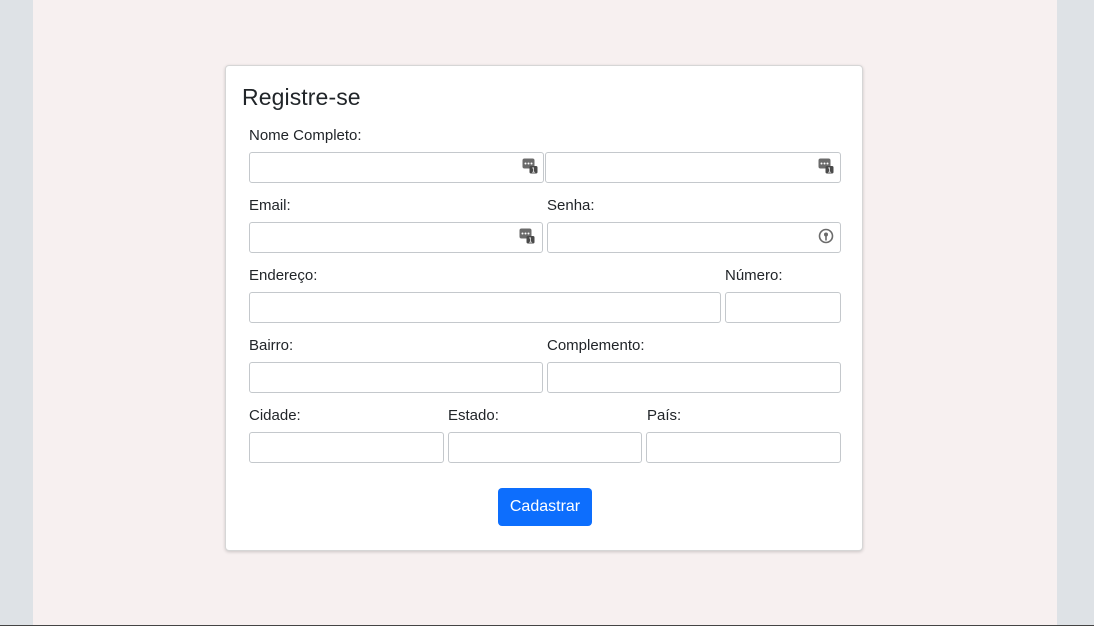 Image resolution: width=1094 pixels, height=626 pixels. Describe the element at coordinates (664, 415) in the screenshot. I see `pais-label: País:` at that location.